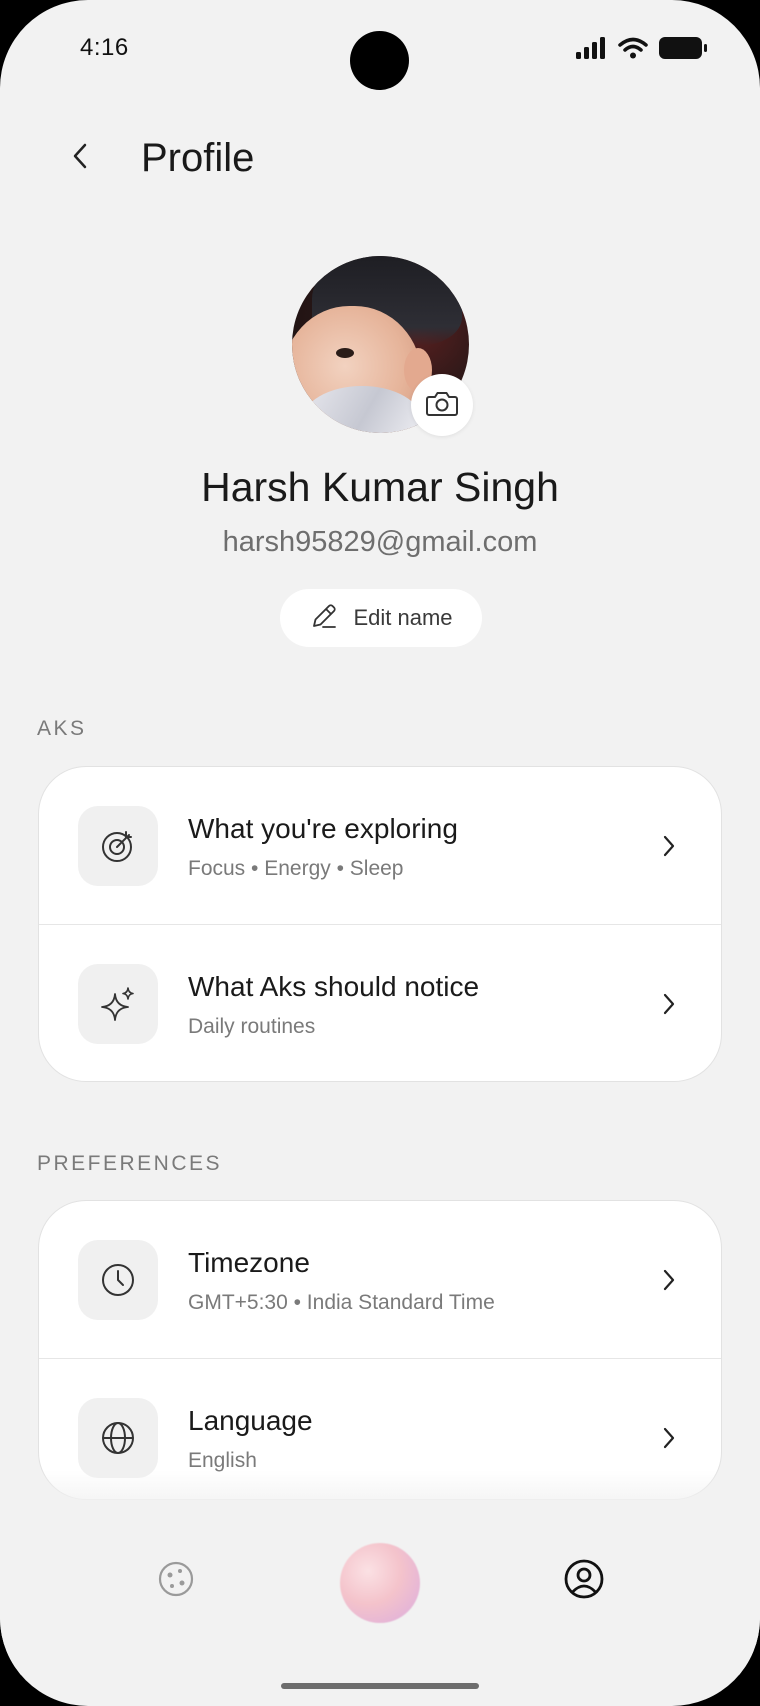 This screenshot has width=760, height=1706. What do you see at coordinates (198, 158) in the screenshot?
I see `page-title: Profile` at bounding box center [198, 158].